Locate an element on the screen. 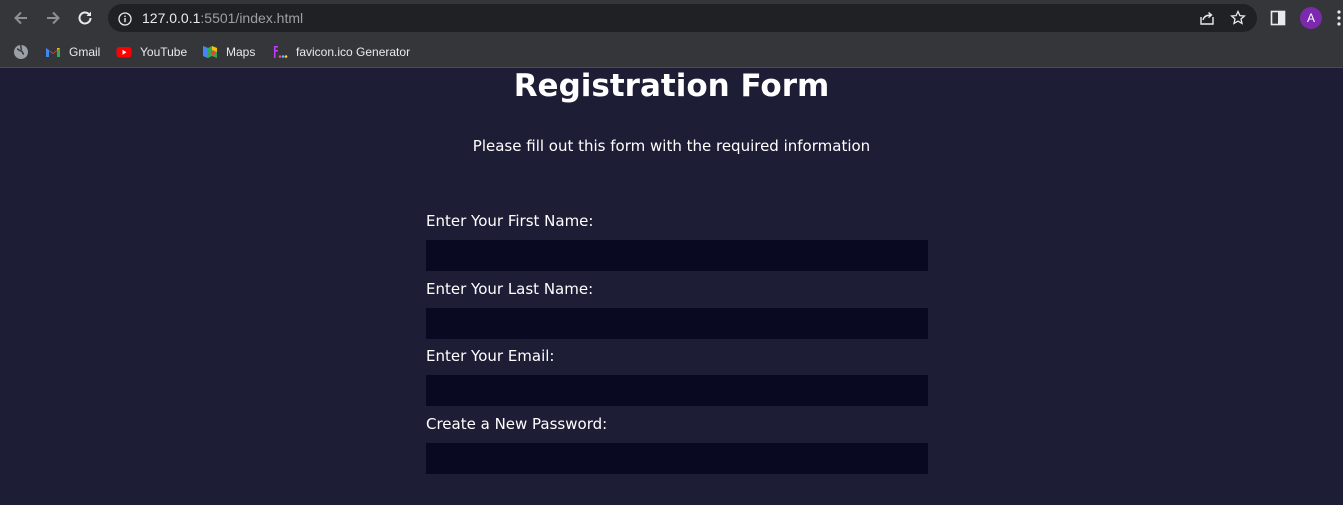 The height and width of the screenshot is (505, 1343). profile-avatar: A is located at coordinates (1311, 18).